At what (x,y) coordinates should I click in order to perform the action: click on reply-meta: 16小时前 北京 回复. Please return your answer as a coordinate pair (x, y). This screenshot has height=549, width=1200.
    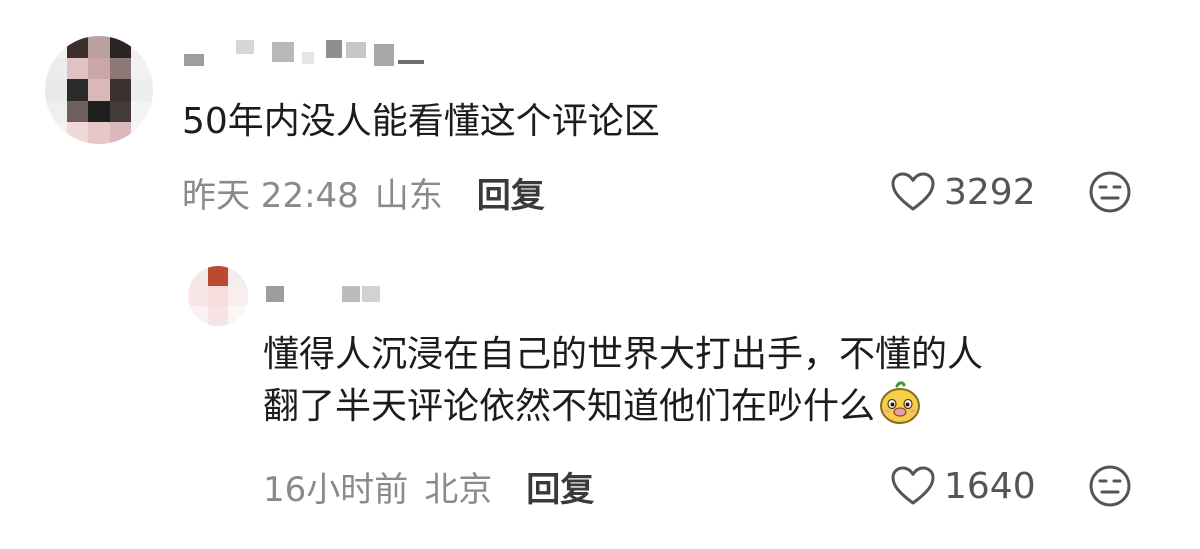
    Looking at the image, I should click on (428, 486).